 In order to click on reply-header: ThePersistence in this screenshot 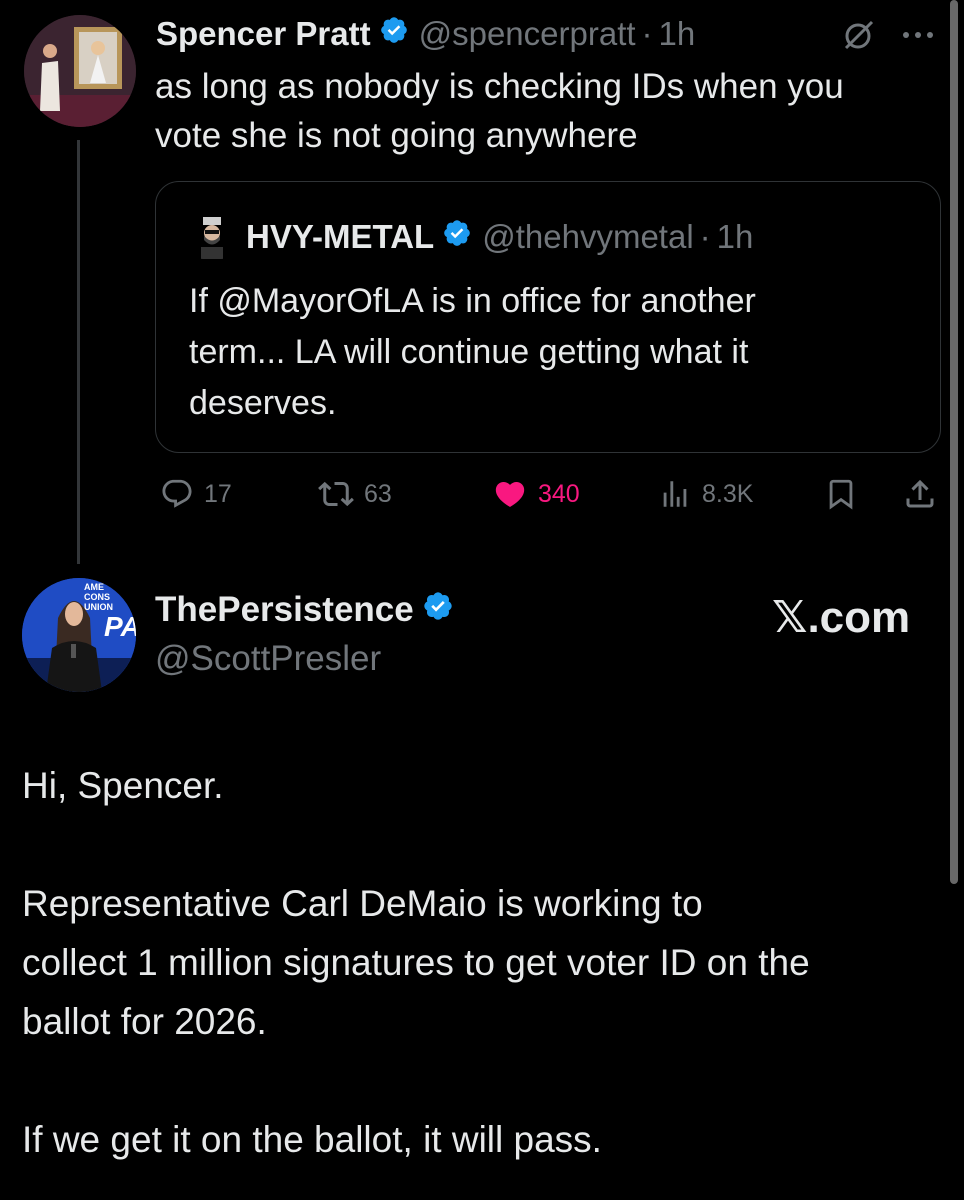, I will do `click(304, 610)`.